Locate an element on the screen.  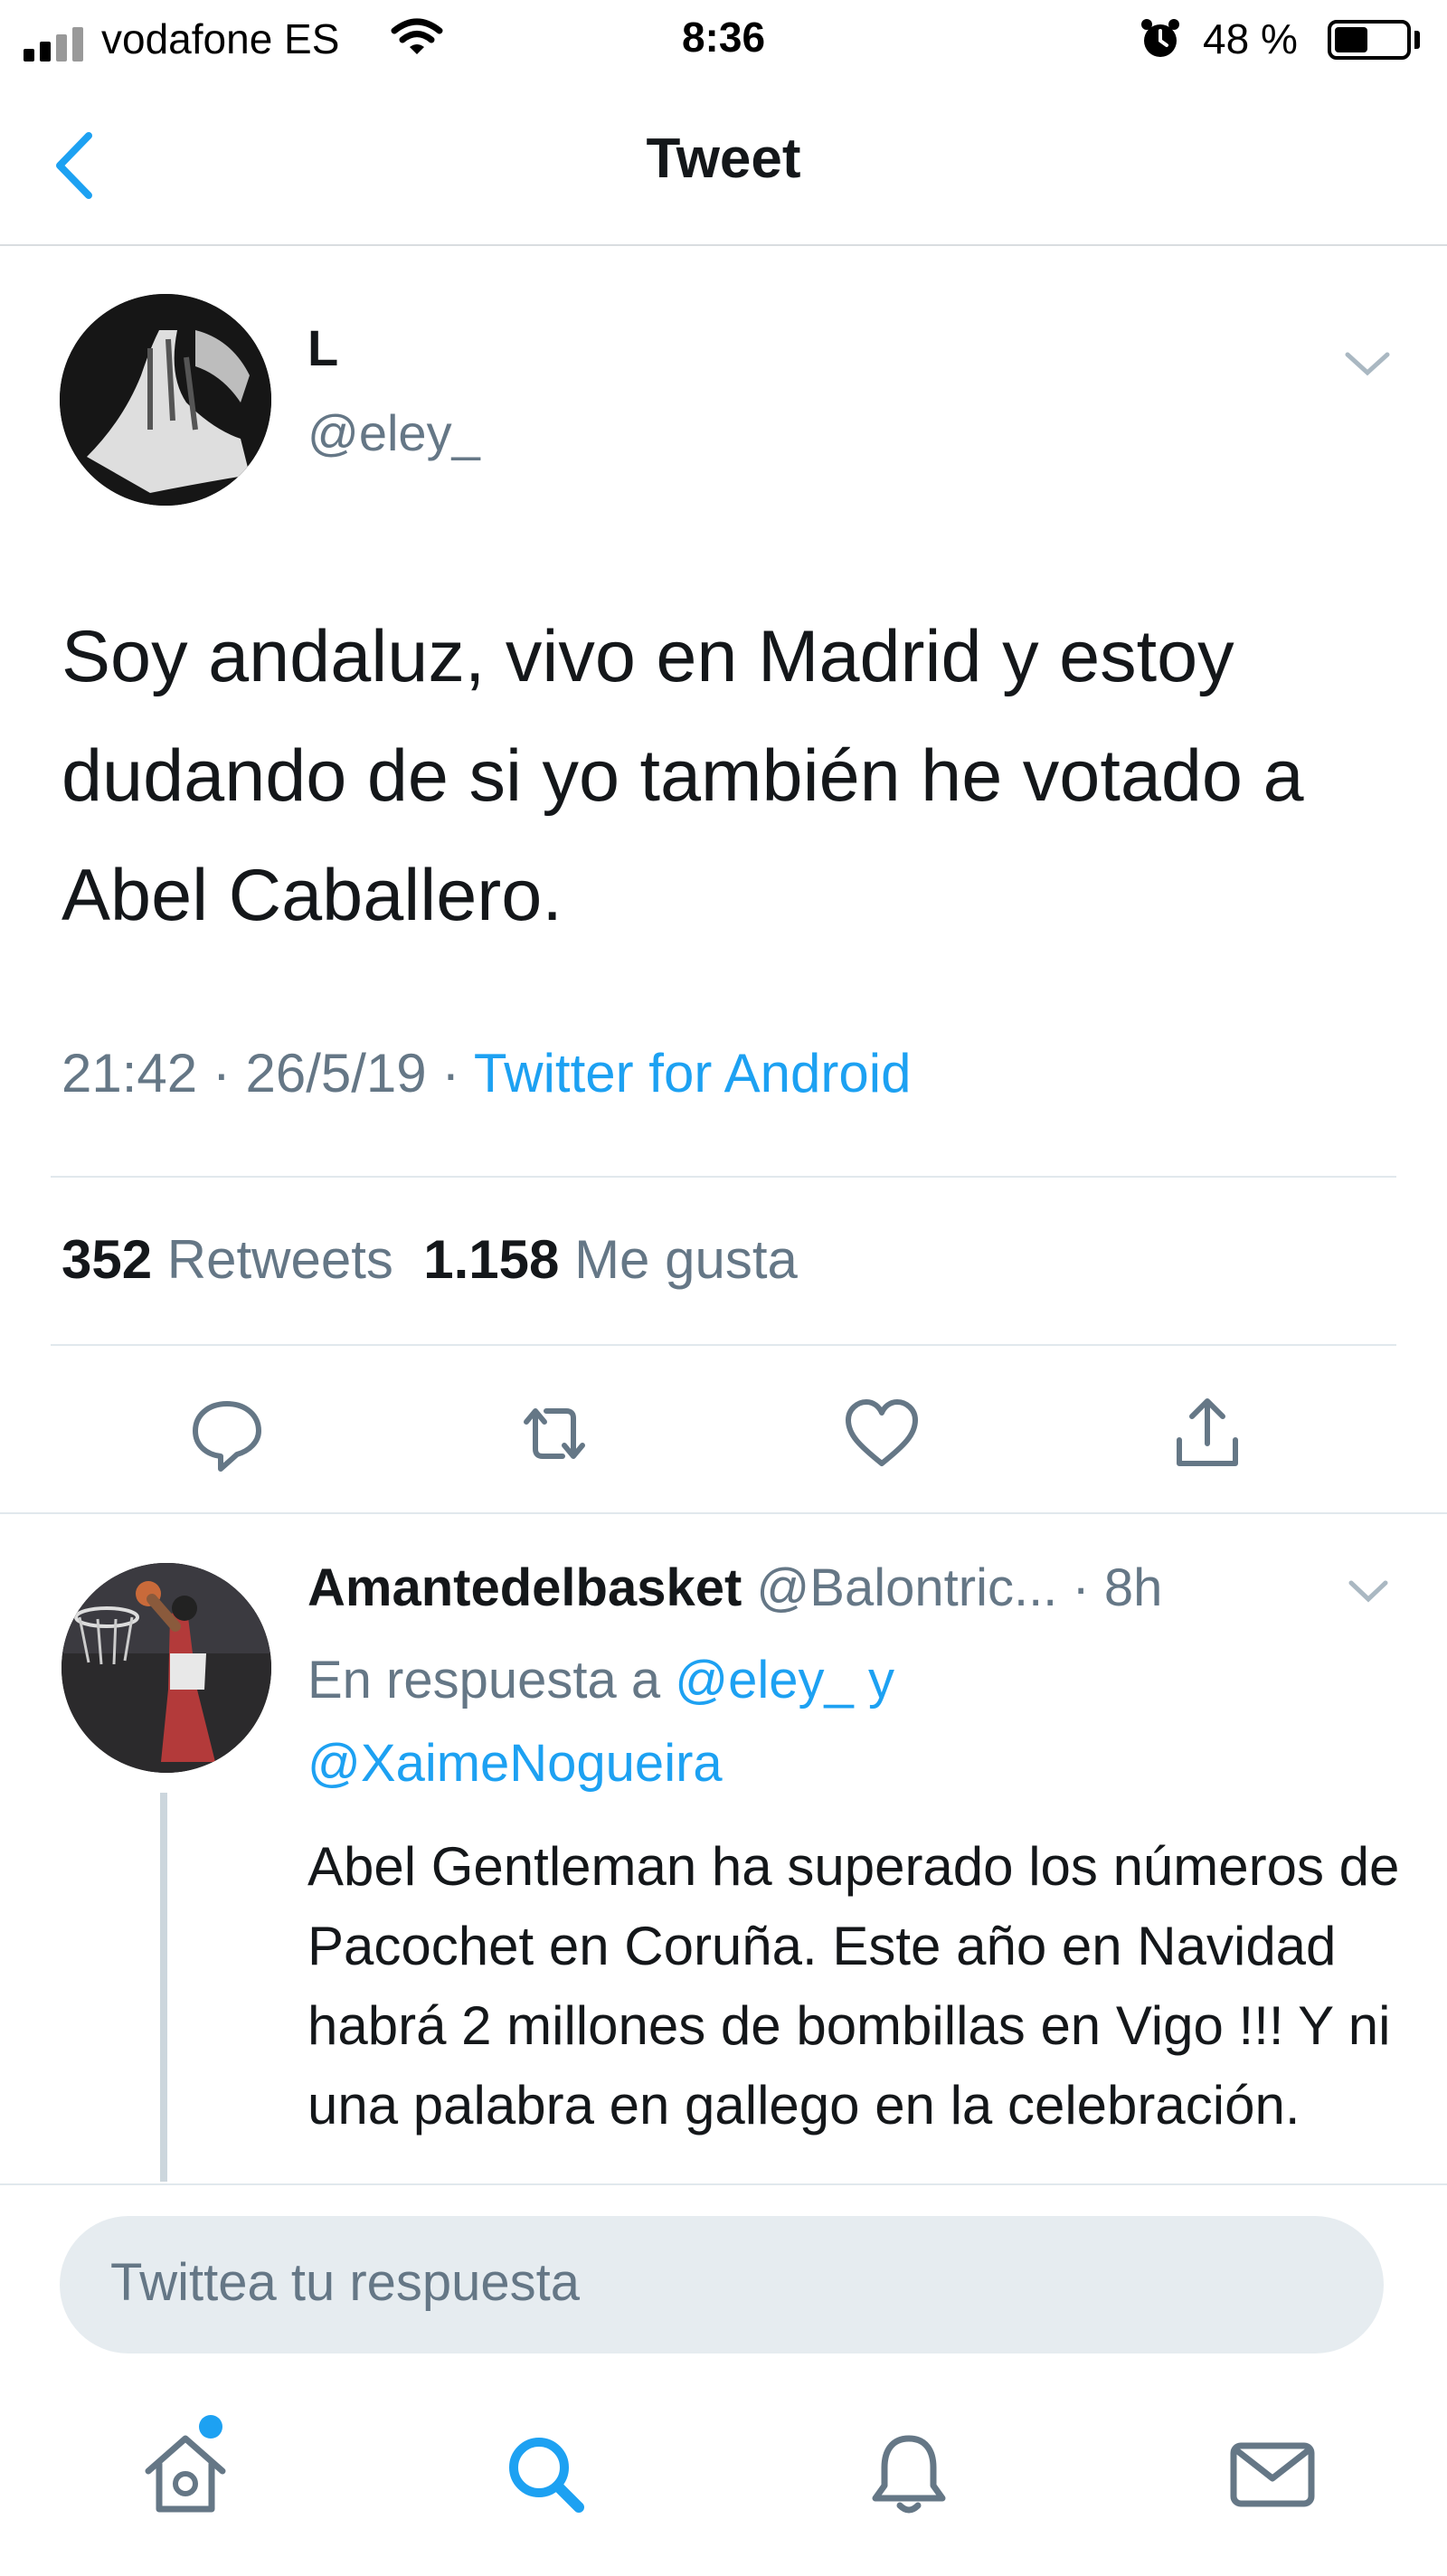
thread-line is located at coordinates (164, 1988).